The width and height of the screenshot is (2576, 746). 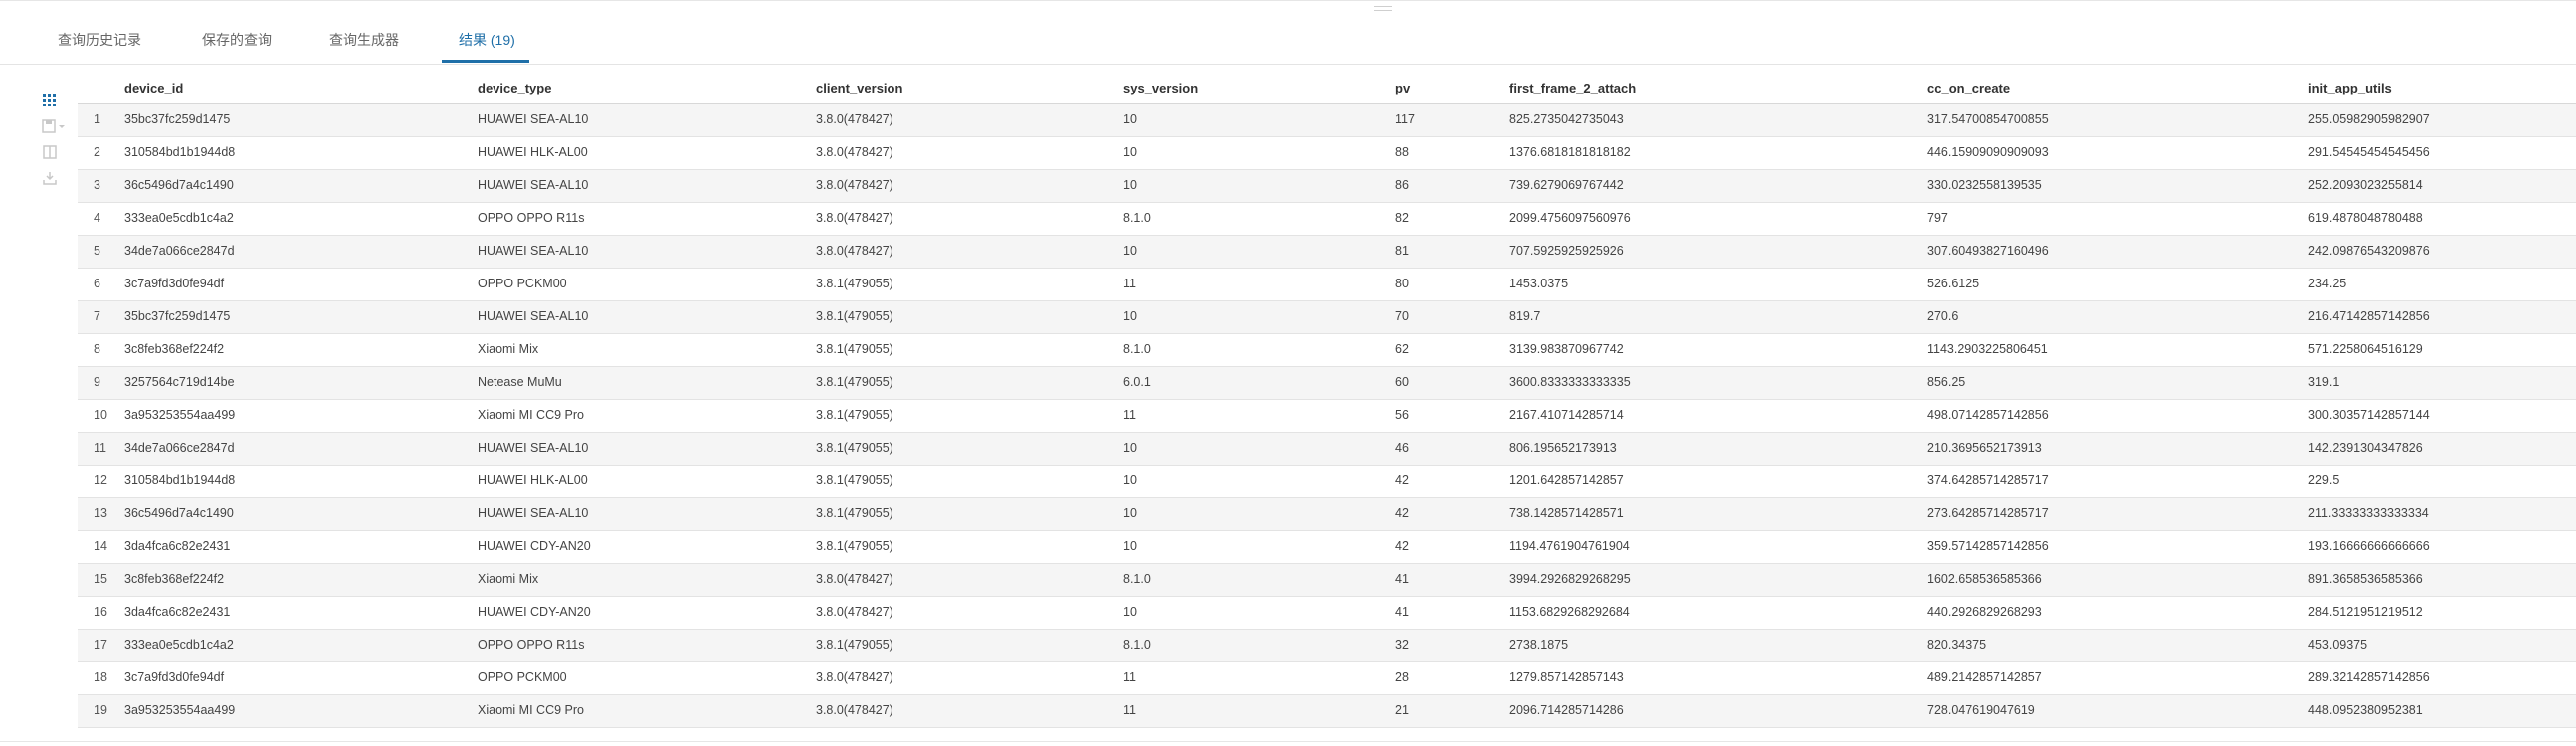 What do you see at coordinates (50, 152) in the screenshot?
I see `split-view-icon` at bounding box center [50, 152].